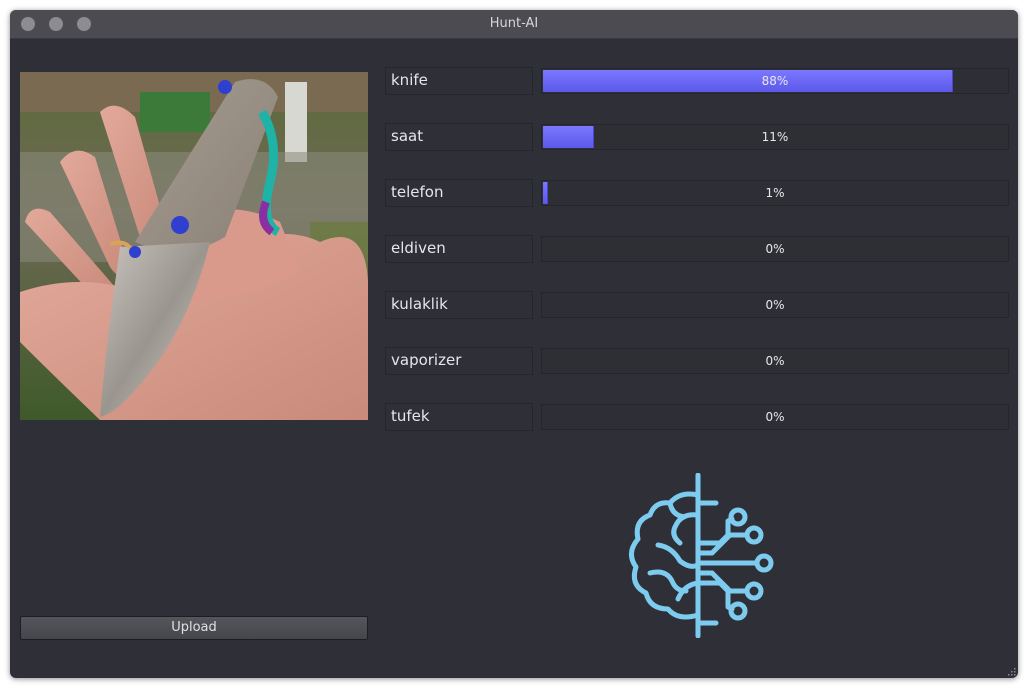  I want to click on progress-bar-knife: 88%, so click(775, 81).